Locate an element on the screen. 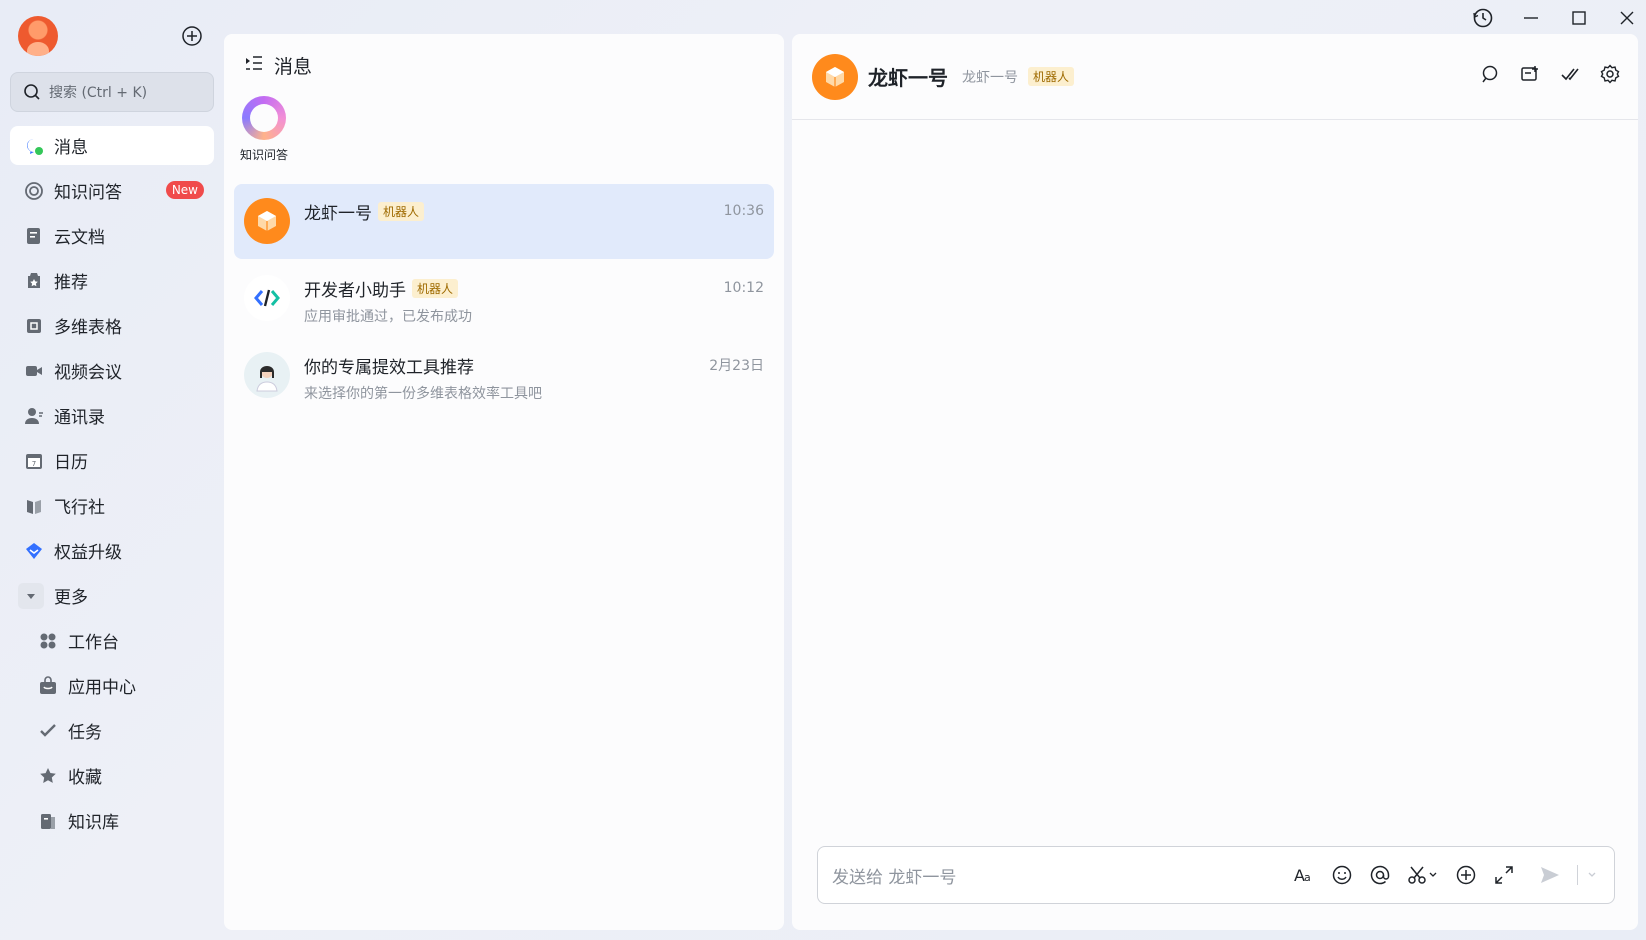 The width and height of the screenshot is (1646, 940). contacts-icon is located at coordinates (34, 416).